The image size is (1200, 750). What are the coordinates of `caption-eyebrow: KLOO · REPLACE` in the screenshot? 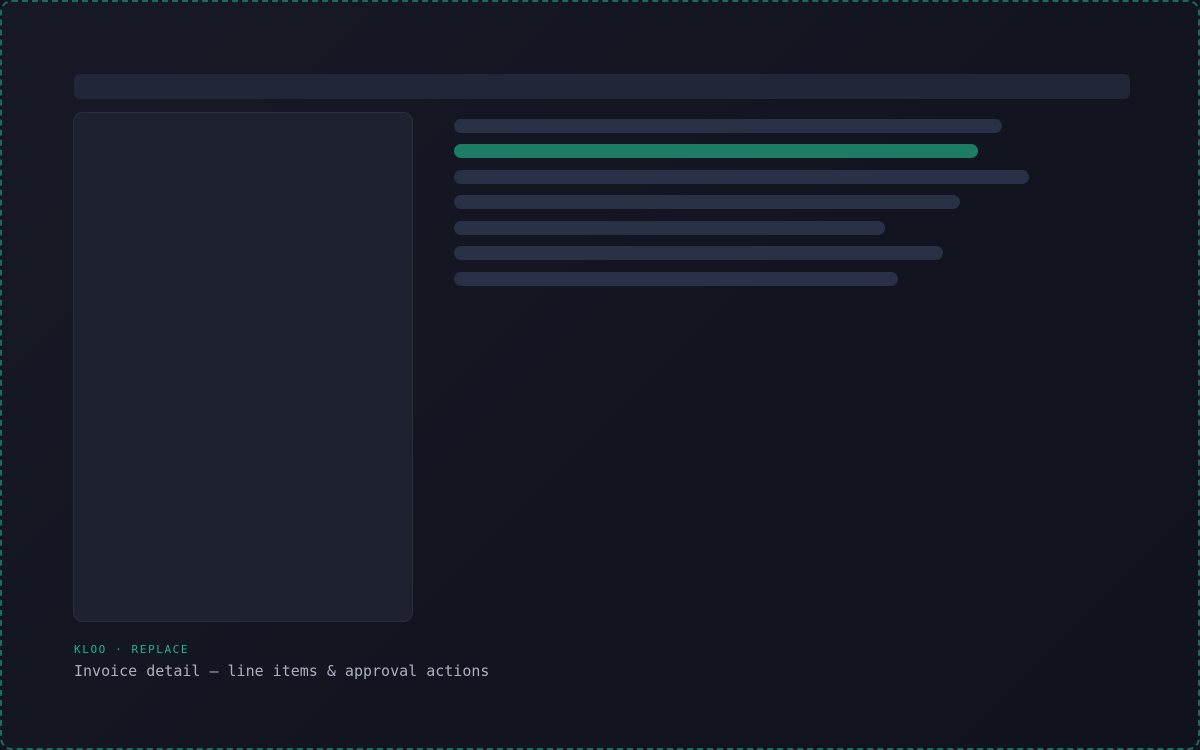 It's located at (132, 649).